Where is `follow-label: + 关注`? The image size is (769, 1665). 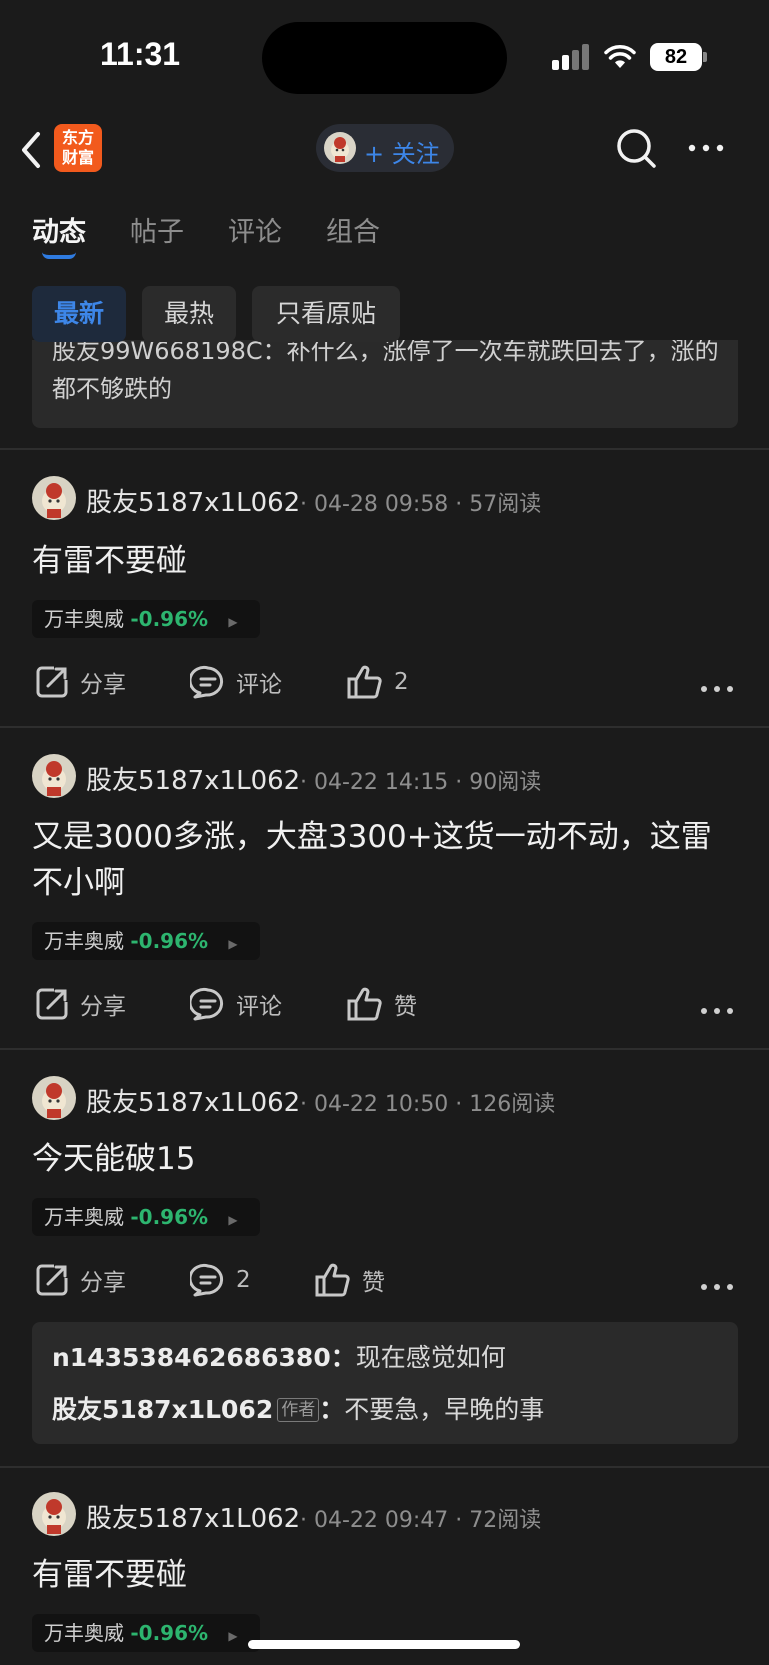 follow-label: + 关注 is located at coordinates (402, 154).